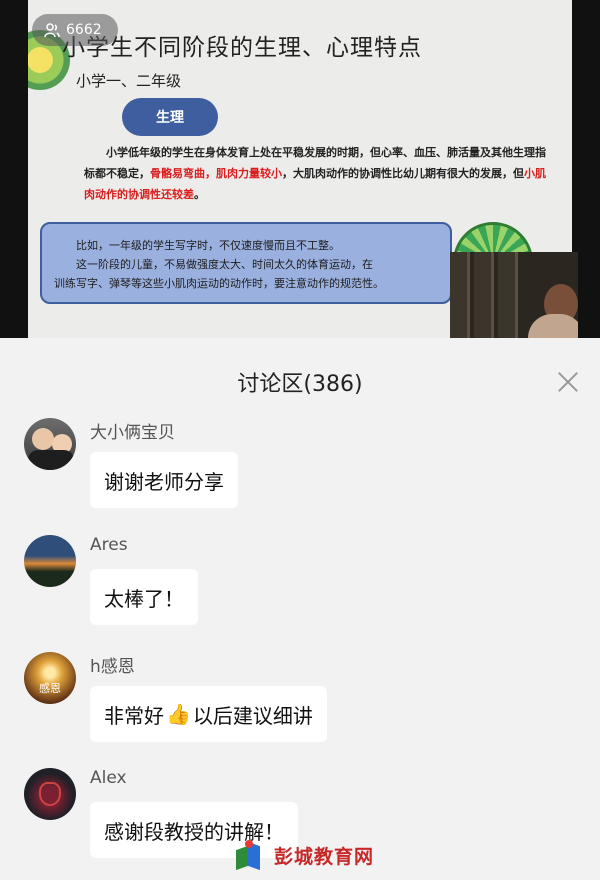 The width and height of the screenshot is (600, 880). Describe the element at coordinates (324, 856) in the screenshot. I see `watermark-text: 彭城教育网` at that location.